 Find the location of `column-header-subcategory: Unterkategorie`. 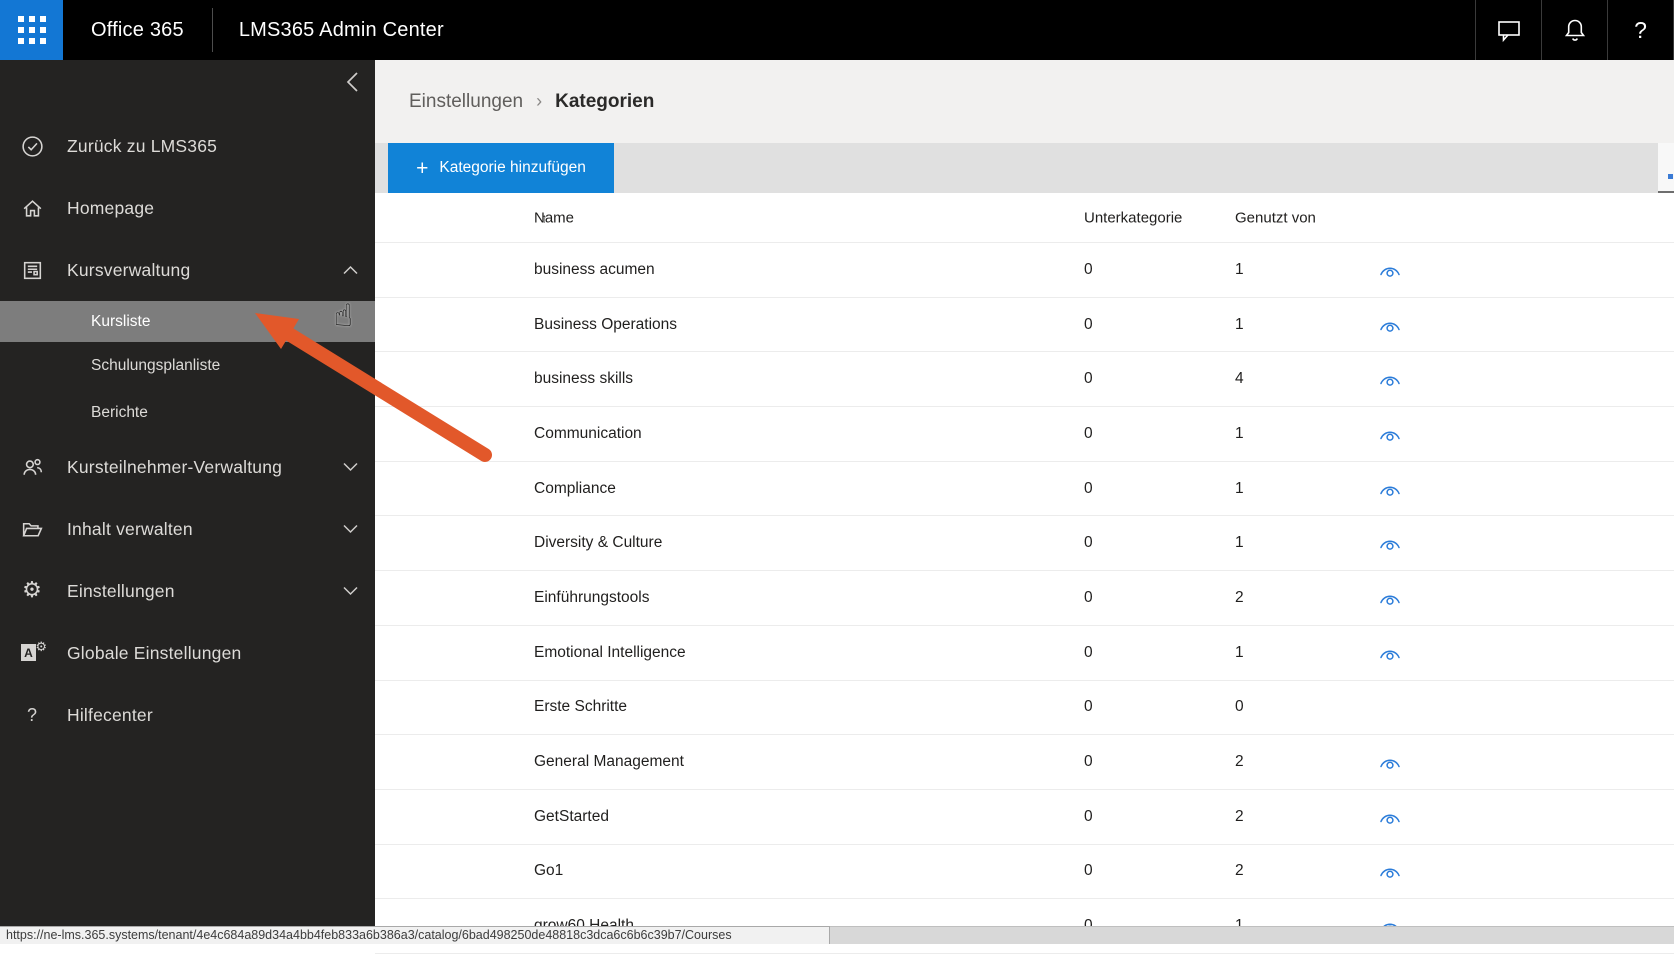

column-header-subcategory: Unterkategorie is located at coordinates (1133, 217).